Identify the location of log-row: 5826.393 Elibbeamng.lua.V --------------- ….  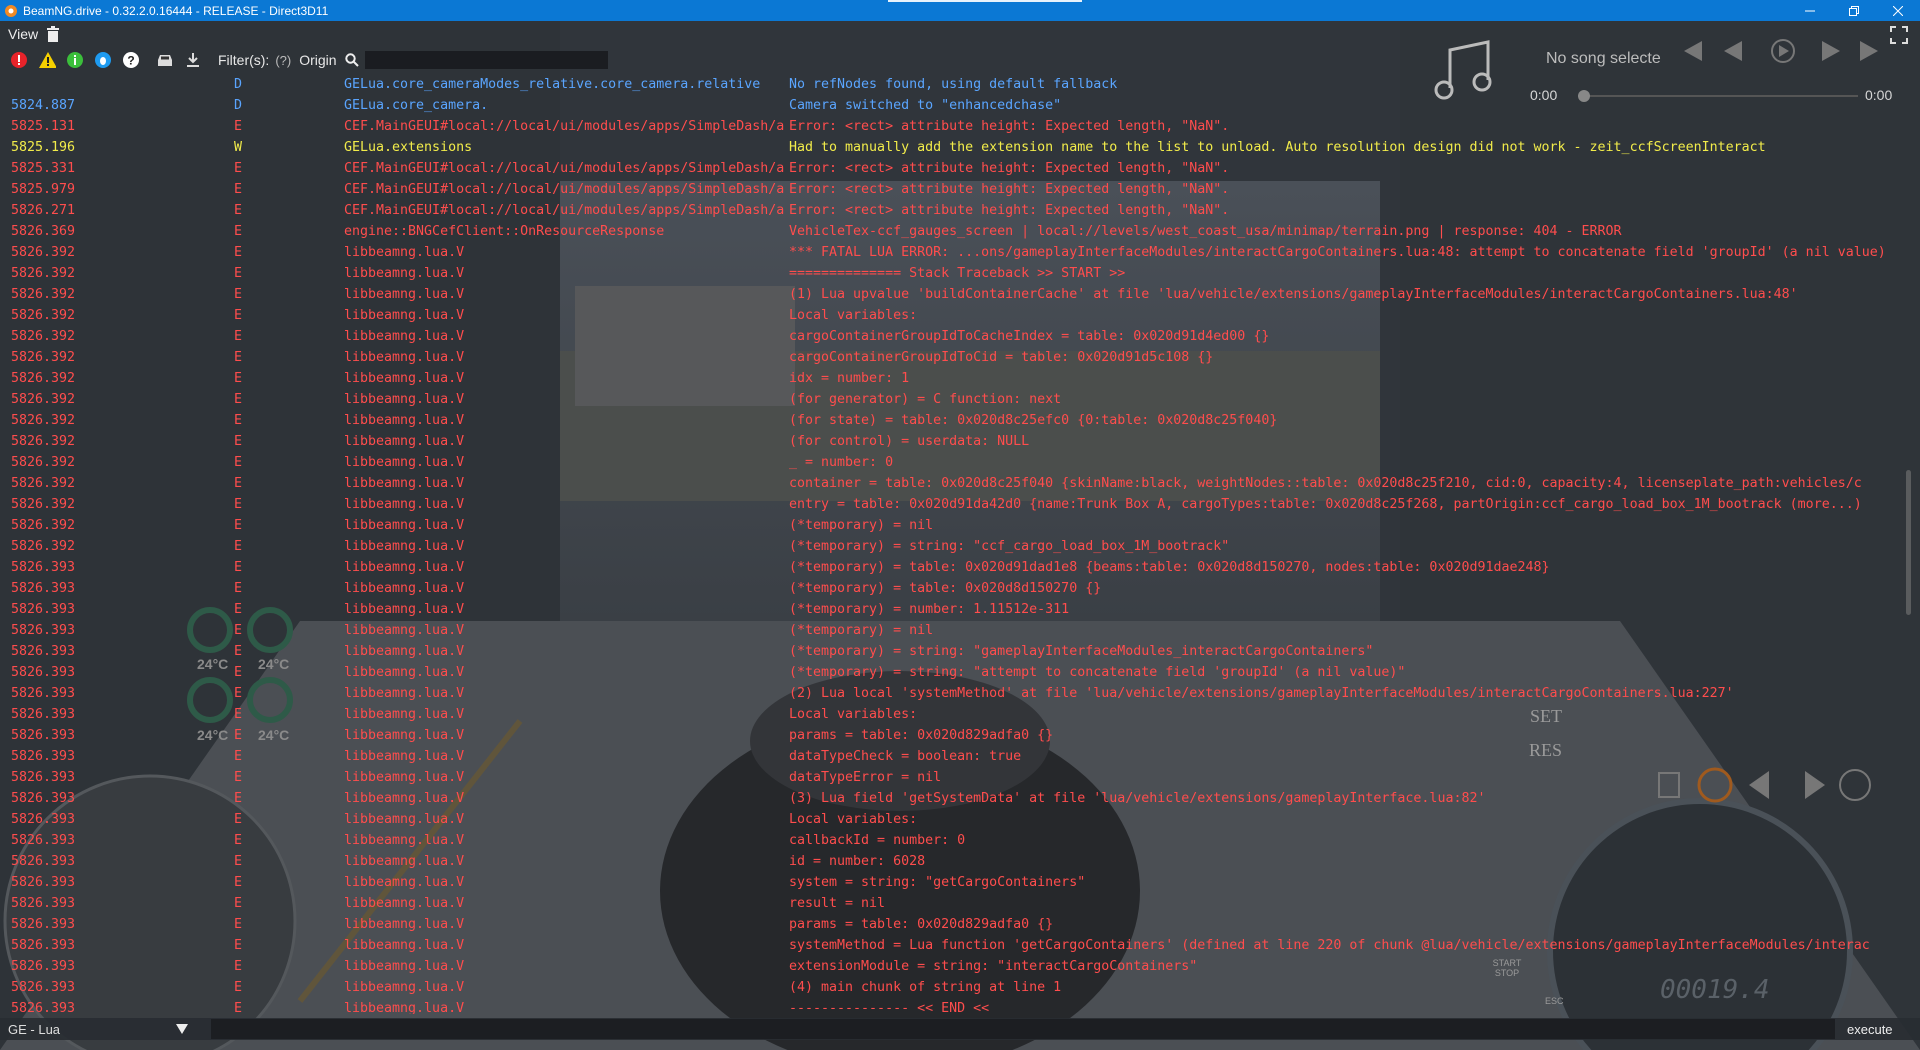
(950, 1006).